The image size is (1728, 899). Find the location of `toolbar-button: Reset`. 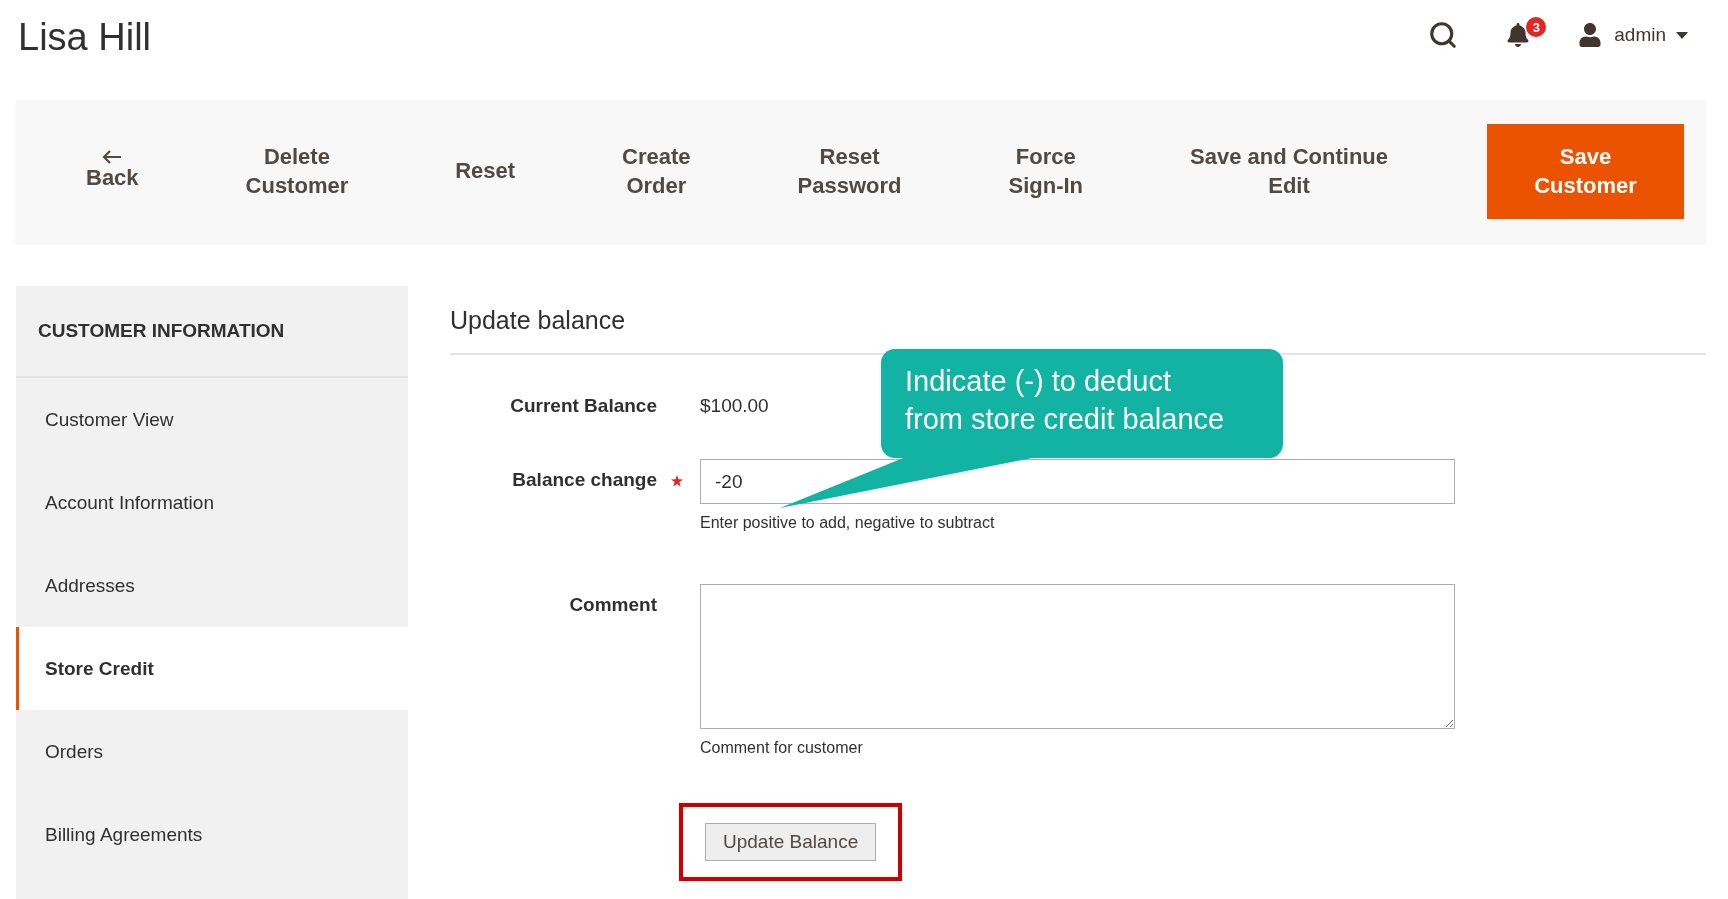

toolbar-button: Reset is located at coordinates (485, 171).